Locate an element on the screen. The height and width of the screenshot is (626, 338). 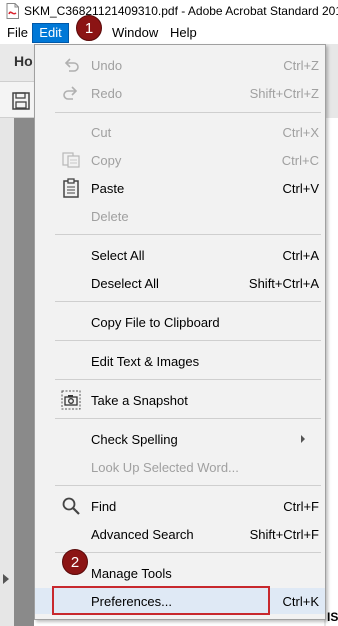
find-label: Find is located at coordinates (104, 506).